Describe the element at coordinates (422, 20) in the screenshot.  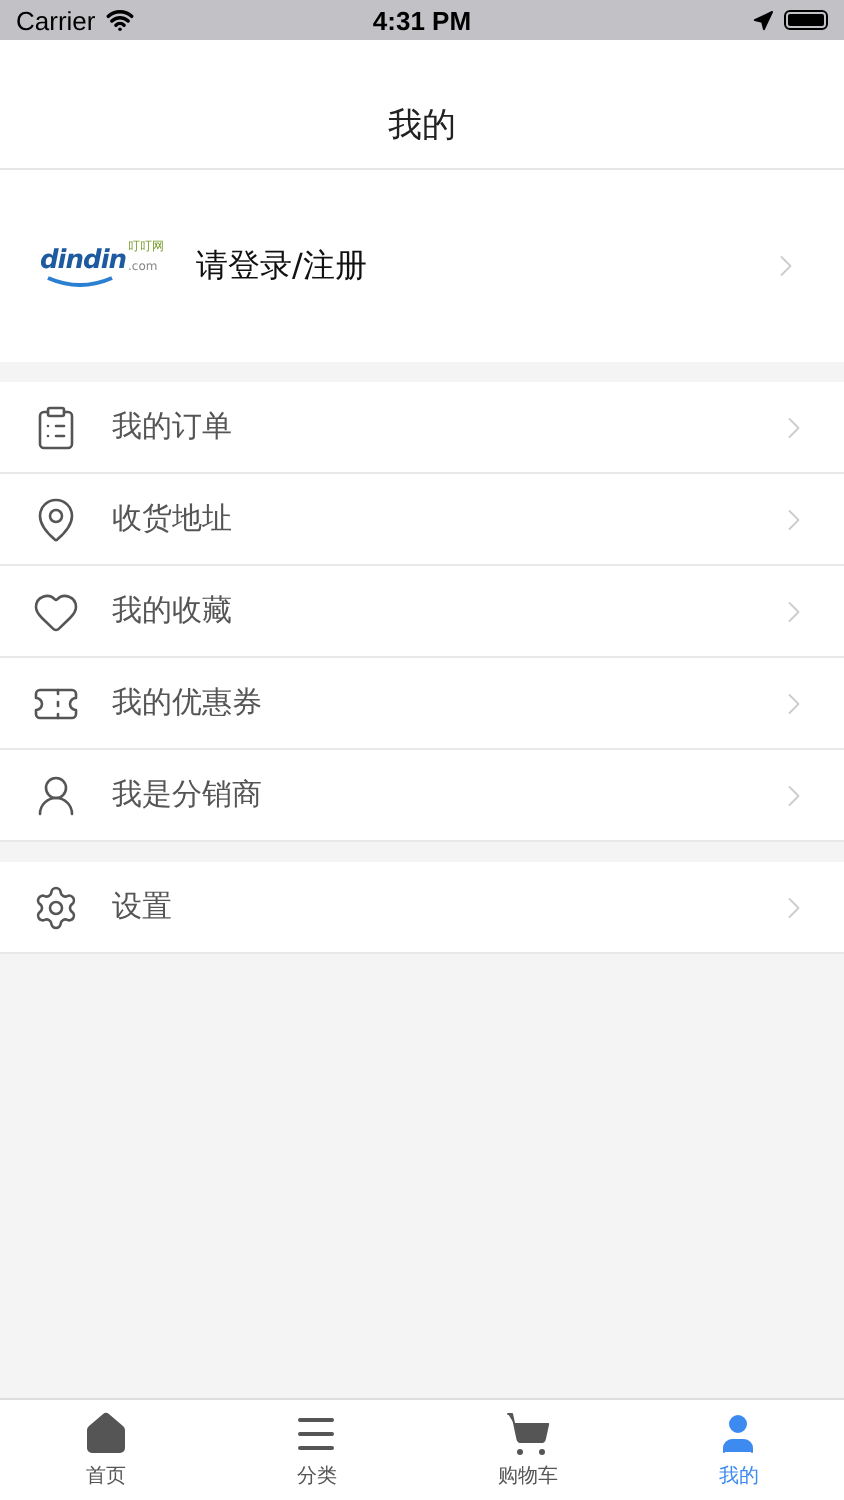
I see `clock: 4:31 PM` at that location.